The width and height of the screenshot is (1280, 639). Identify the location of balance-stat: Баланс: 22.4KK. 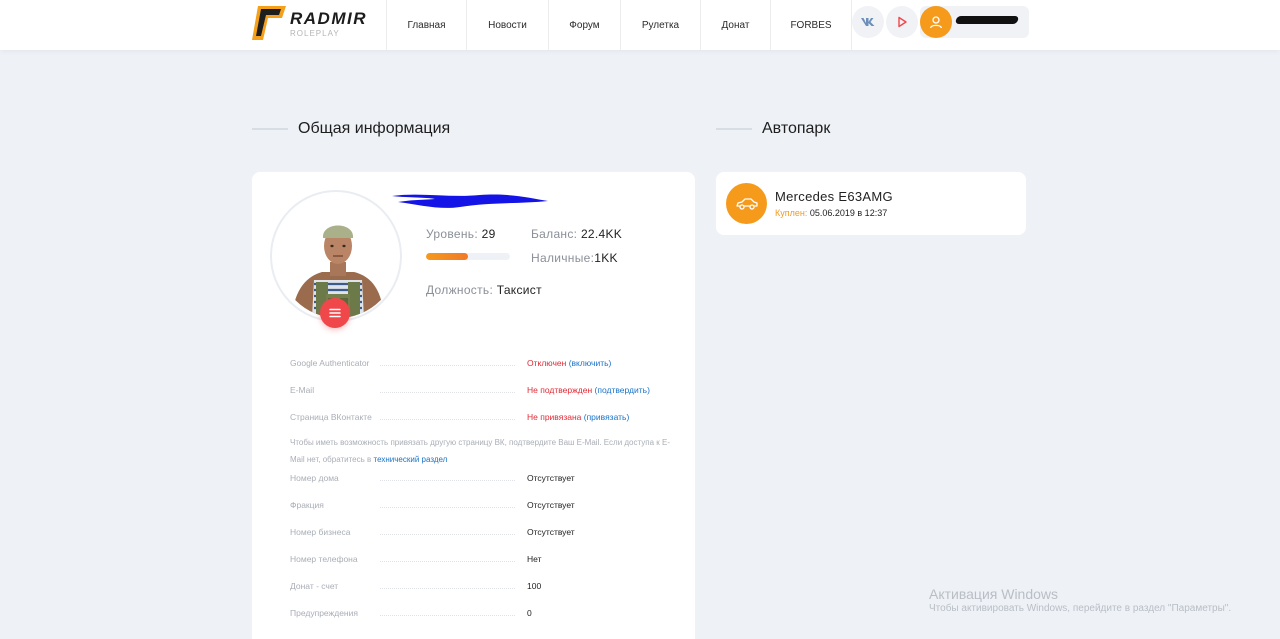
(576, 234).